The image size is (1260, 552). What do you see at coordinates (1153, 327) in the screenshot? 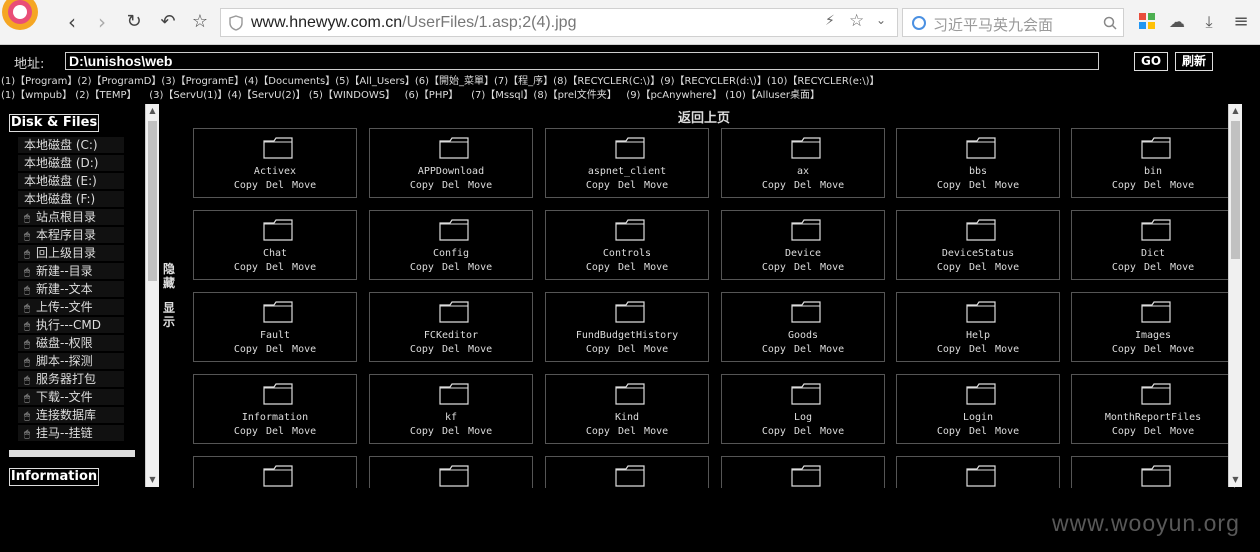
I see `folder-tile: Images Copy Del Move` at bounding box center [1153, 327].